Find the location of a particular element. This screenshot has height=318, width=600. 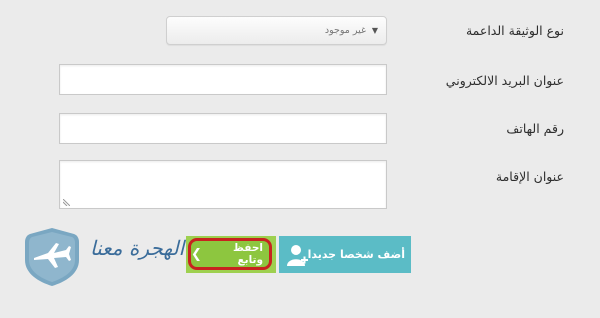

airplane-shield-icon is located at coordinates (52, 257).